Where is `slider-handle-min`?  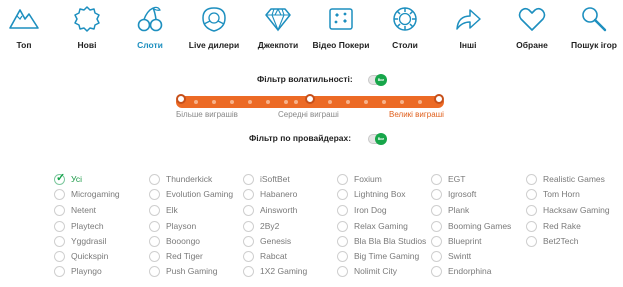 slider-handle-min is located at coordinates (181, 99).